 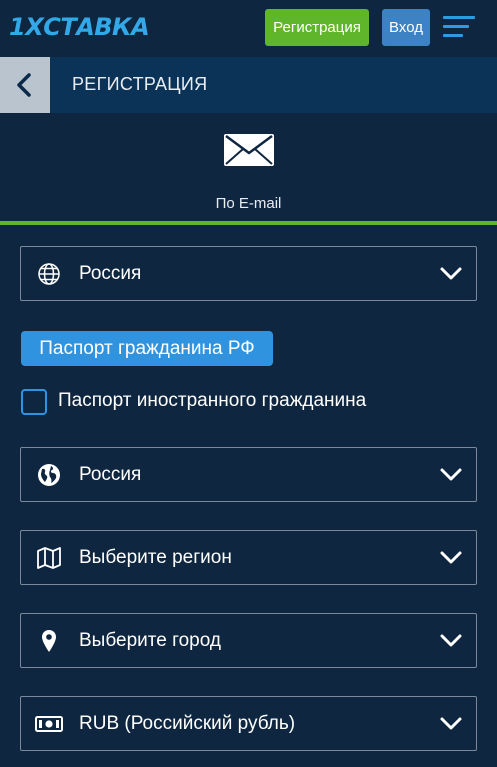 I want to click on region-select: Выберите регион, so click(x=248, y=557).